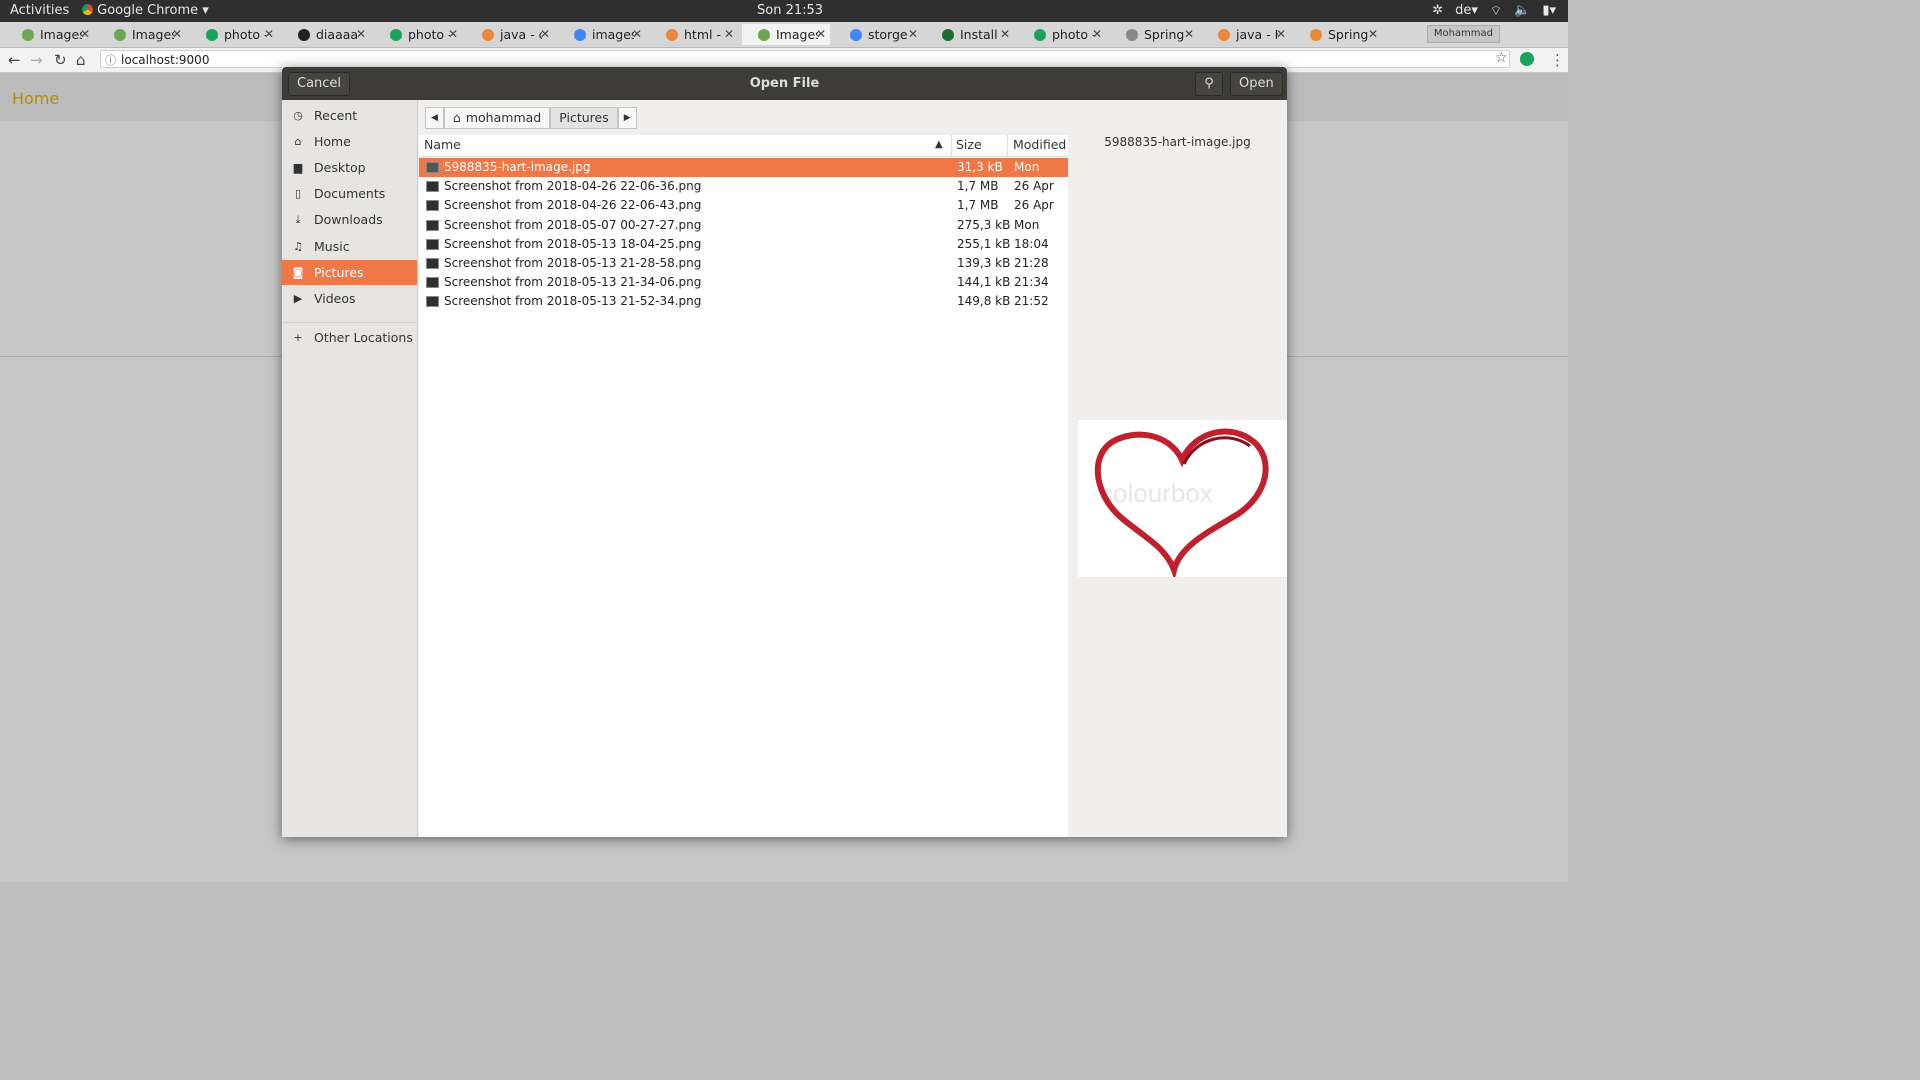  What do you see at coordinates (627, 118) in the screenshot?
I see `path-forward-icon: ▶` at bounding box center [627, 118].